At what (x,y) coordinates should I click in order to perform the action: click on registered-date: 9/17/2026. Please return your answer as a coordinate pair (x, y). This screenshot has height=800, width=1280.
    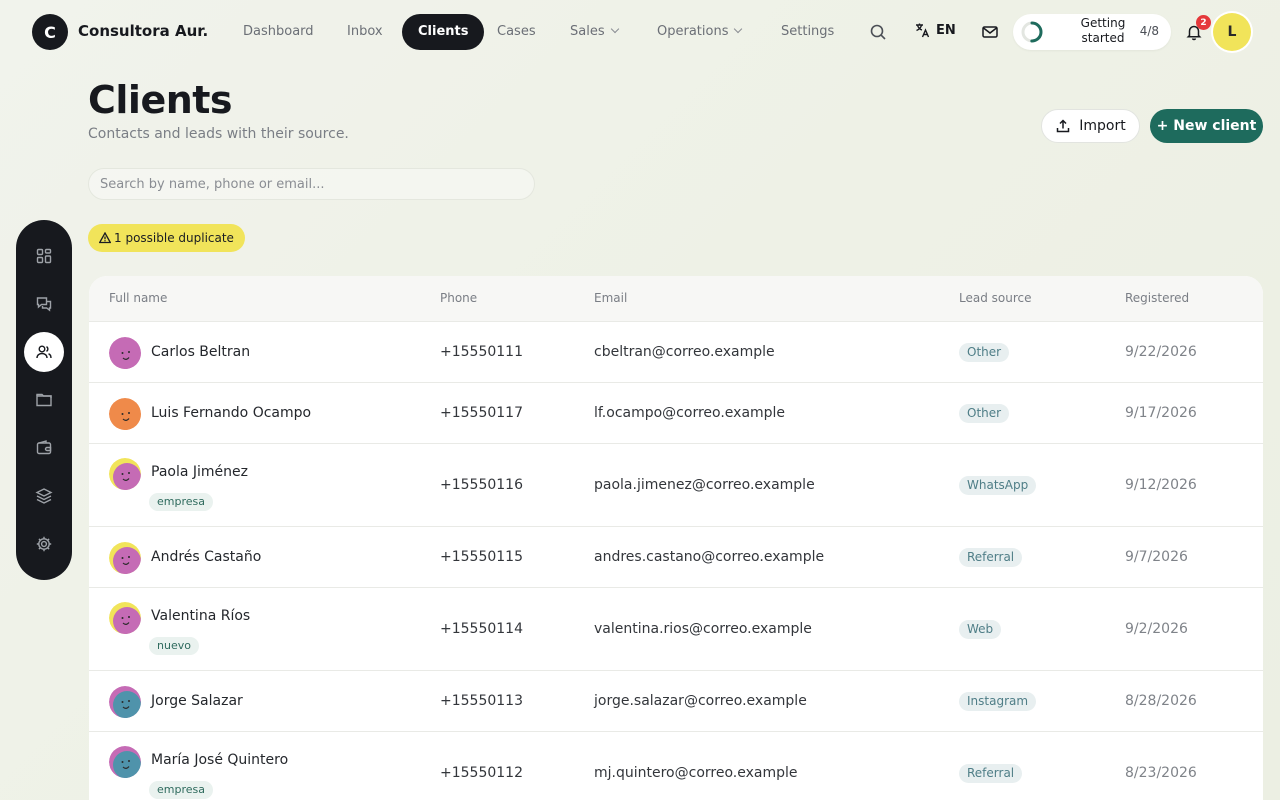
    Looking at the image, I should click on (1161, 412).